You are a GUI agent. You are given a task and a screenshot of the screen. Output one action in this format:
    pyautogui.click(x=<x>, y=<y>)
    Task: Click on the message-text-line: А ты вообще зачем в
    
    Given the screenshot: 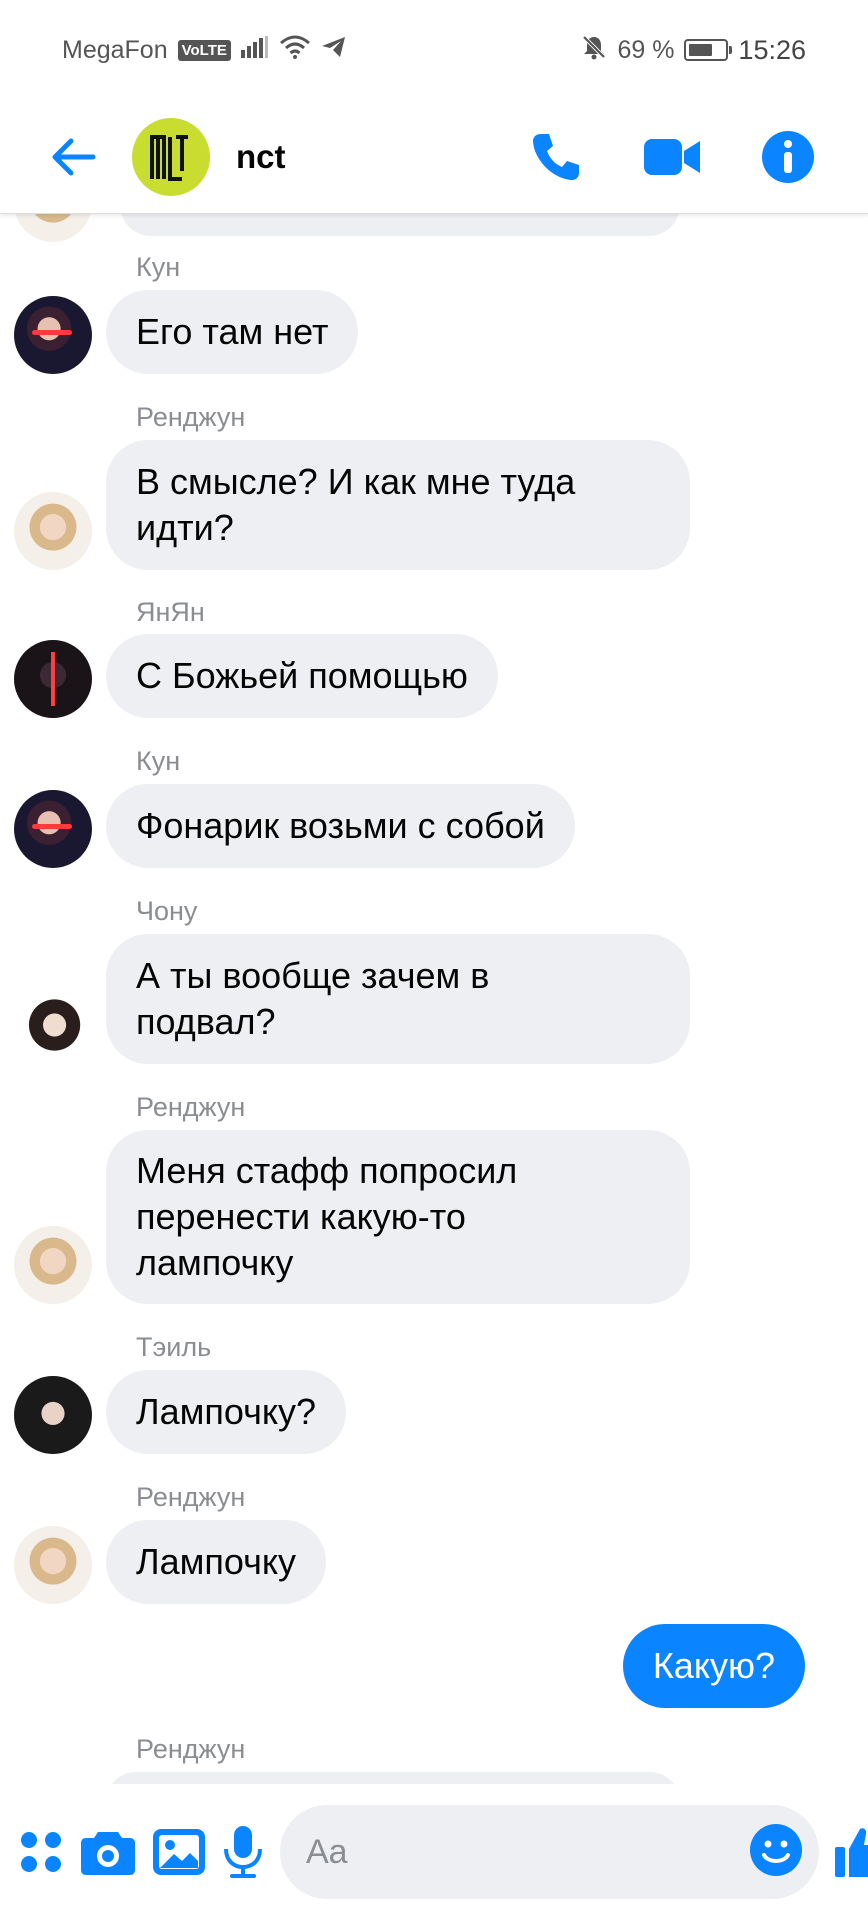 What is the action you would take?
    pyautogui.click(x=313, y=975)
    